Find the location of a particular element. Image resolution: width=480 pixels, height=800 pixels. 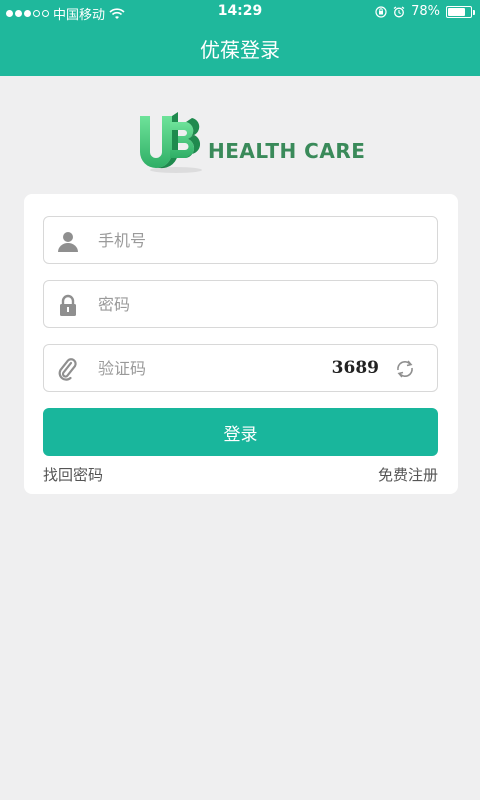

user-icon is located at coordinates (68, 242).